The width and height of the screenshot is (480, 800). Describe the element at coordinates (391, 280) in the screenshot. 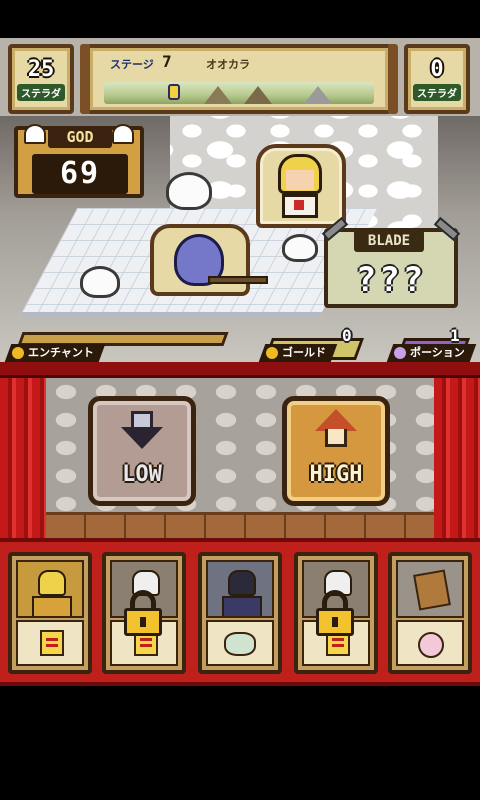

I see `blade-value: ???` at that location.